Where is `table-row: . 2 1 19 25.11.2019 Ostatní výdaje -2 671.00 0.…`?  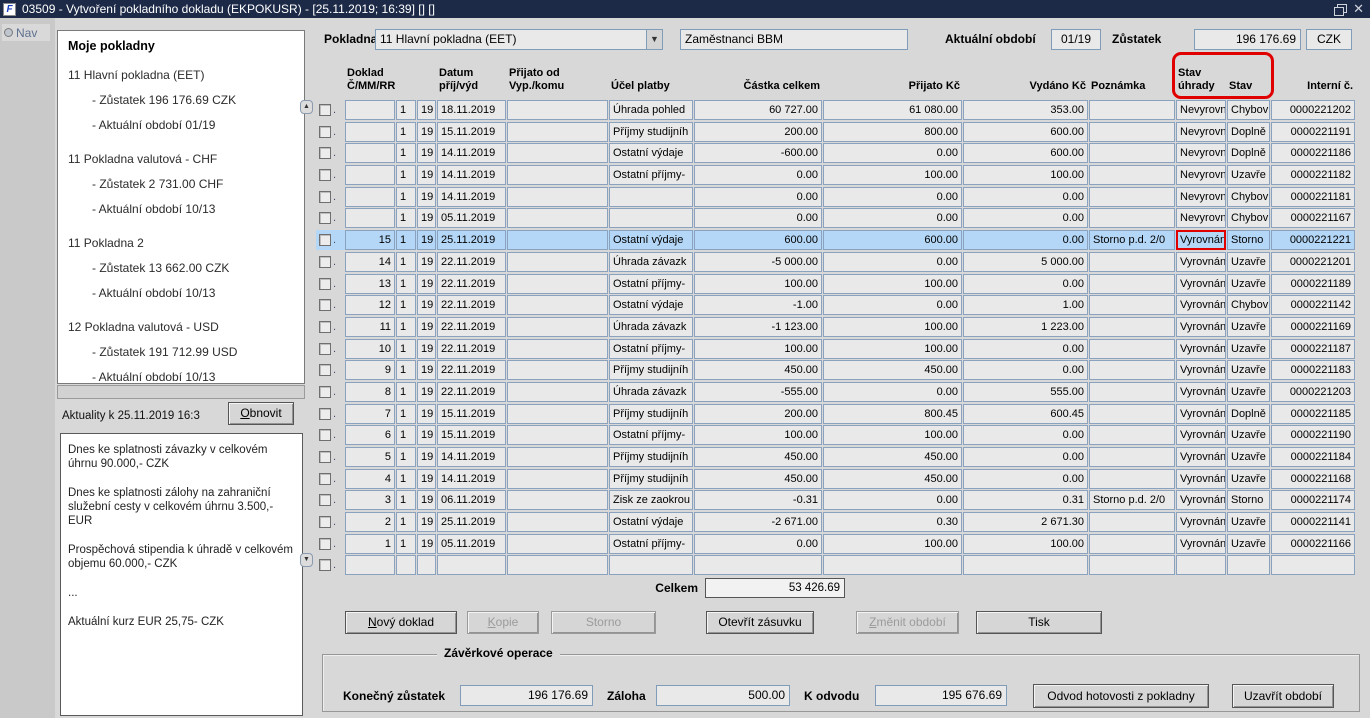 table-row: . 2 1 19 25.11.2019 Ostatní výdaje -2 671.00 0.… is located at coordinates (835, 522).